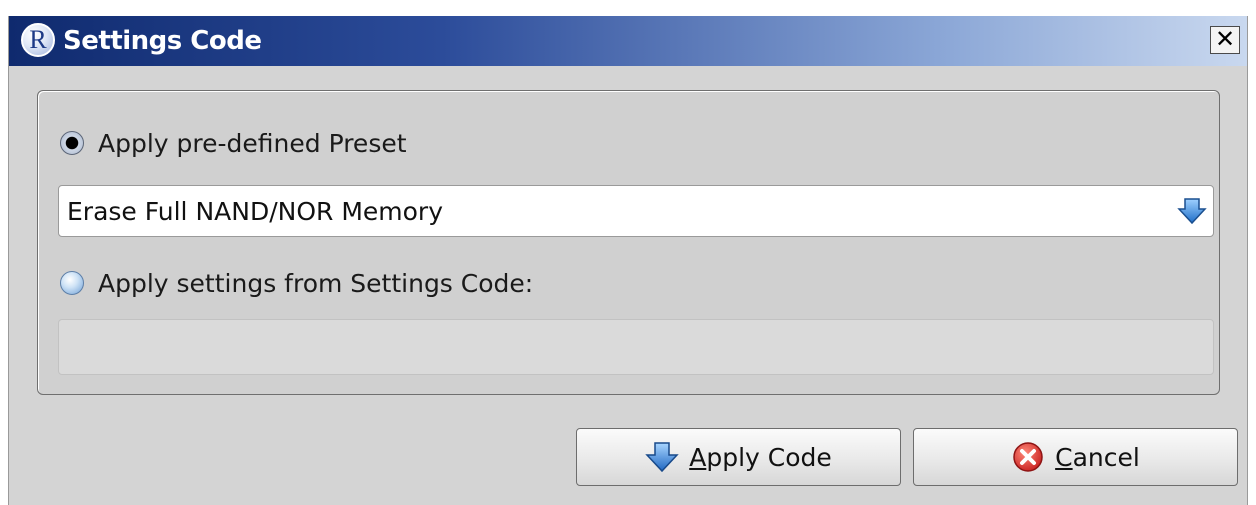 Image resolution: width=1256 pixels, height=505 pixels. What do you see at coordinates (662, 457) in the screenshot?
I see `arrow-down-icon` at bounding box center [662, 457].